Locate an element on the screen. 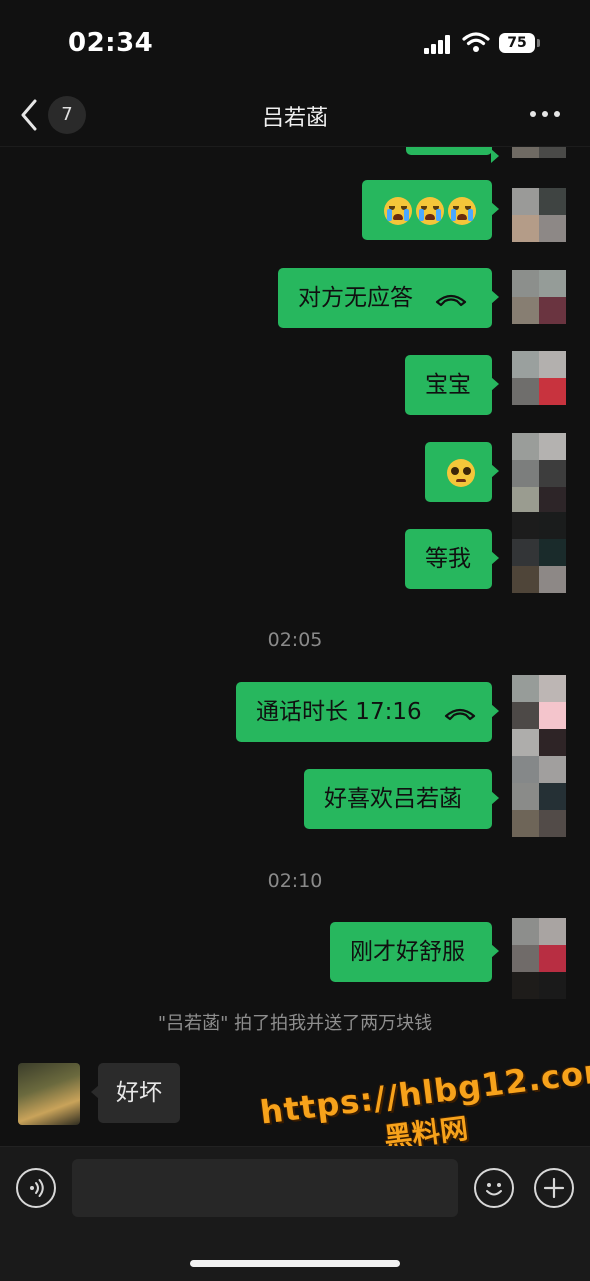 The image size is (590, 1281). message-bubble-text: 等我 is located at coordinates (452, 559).